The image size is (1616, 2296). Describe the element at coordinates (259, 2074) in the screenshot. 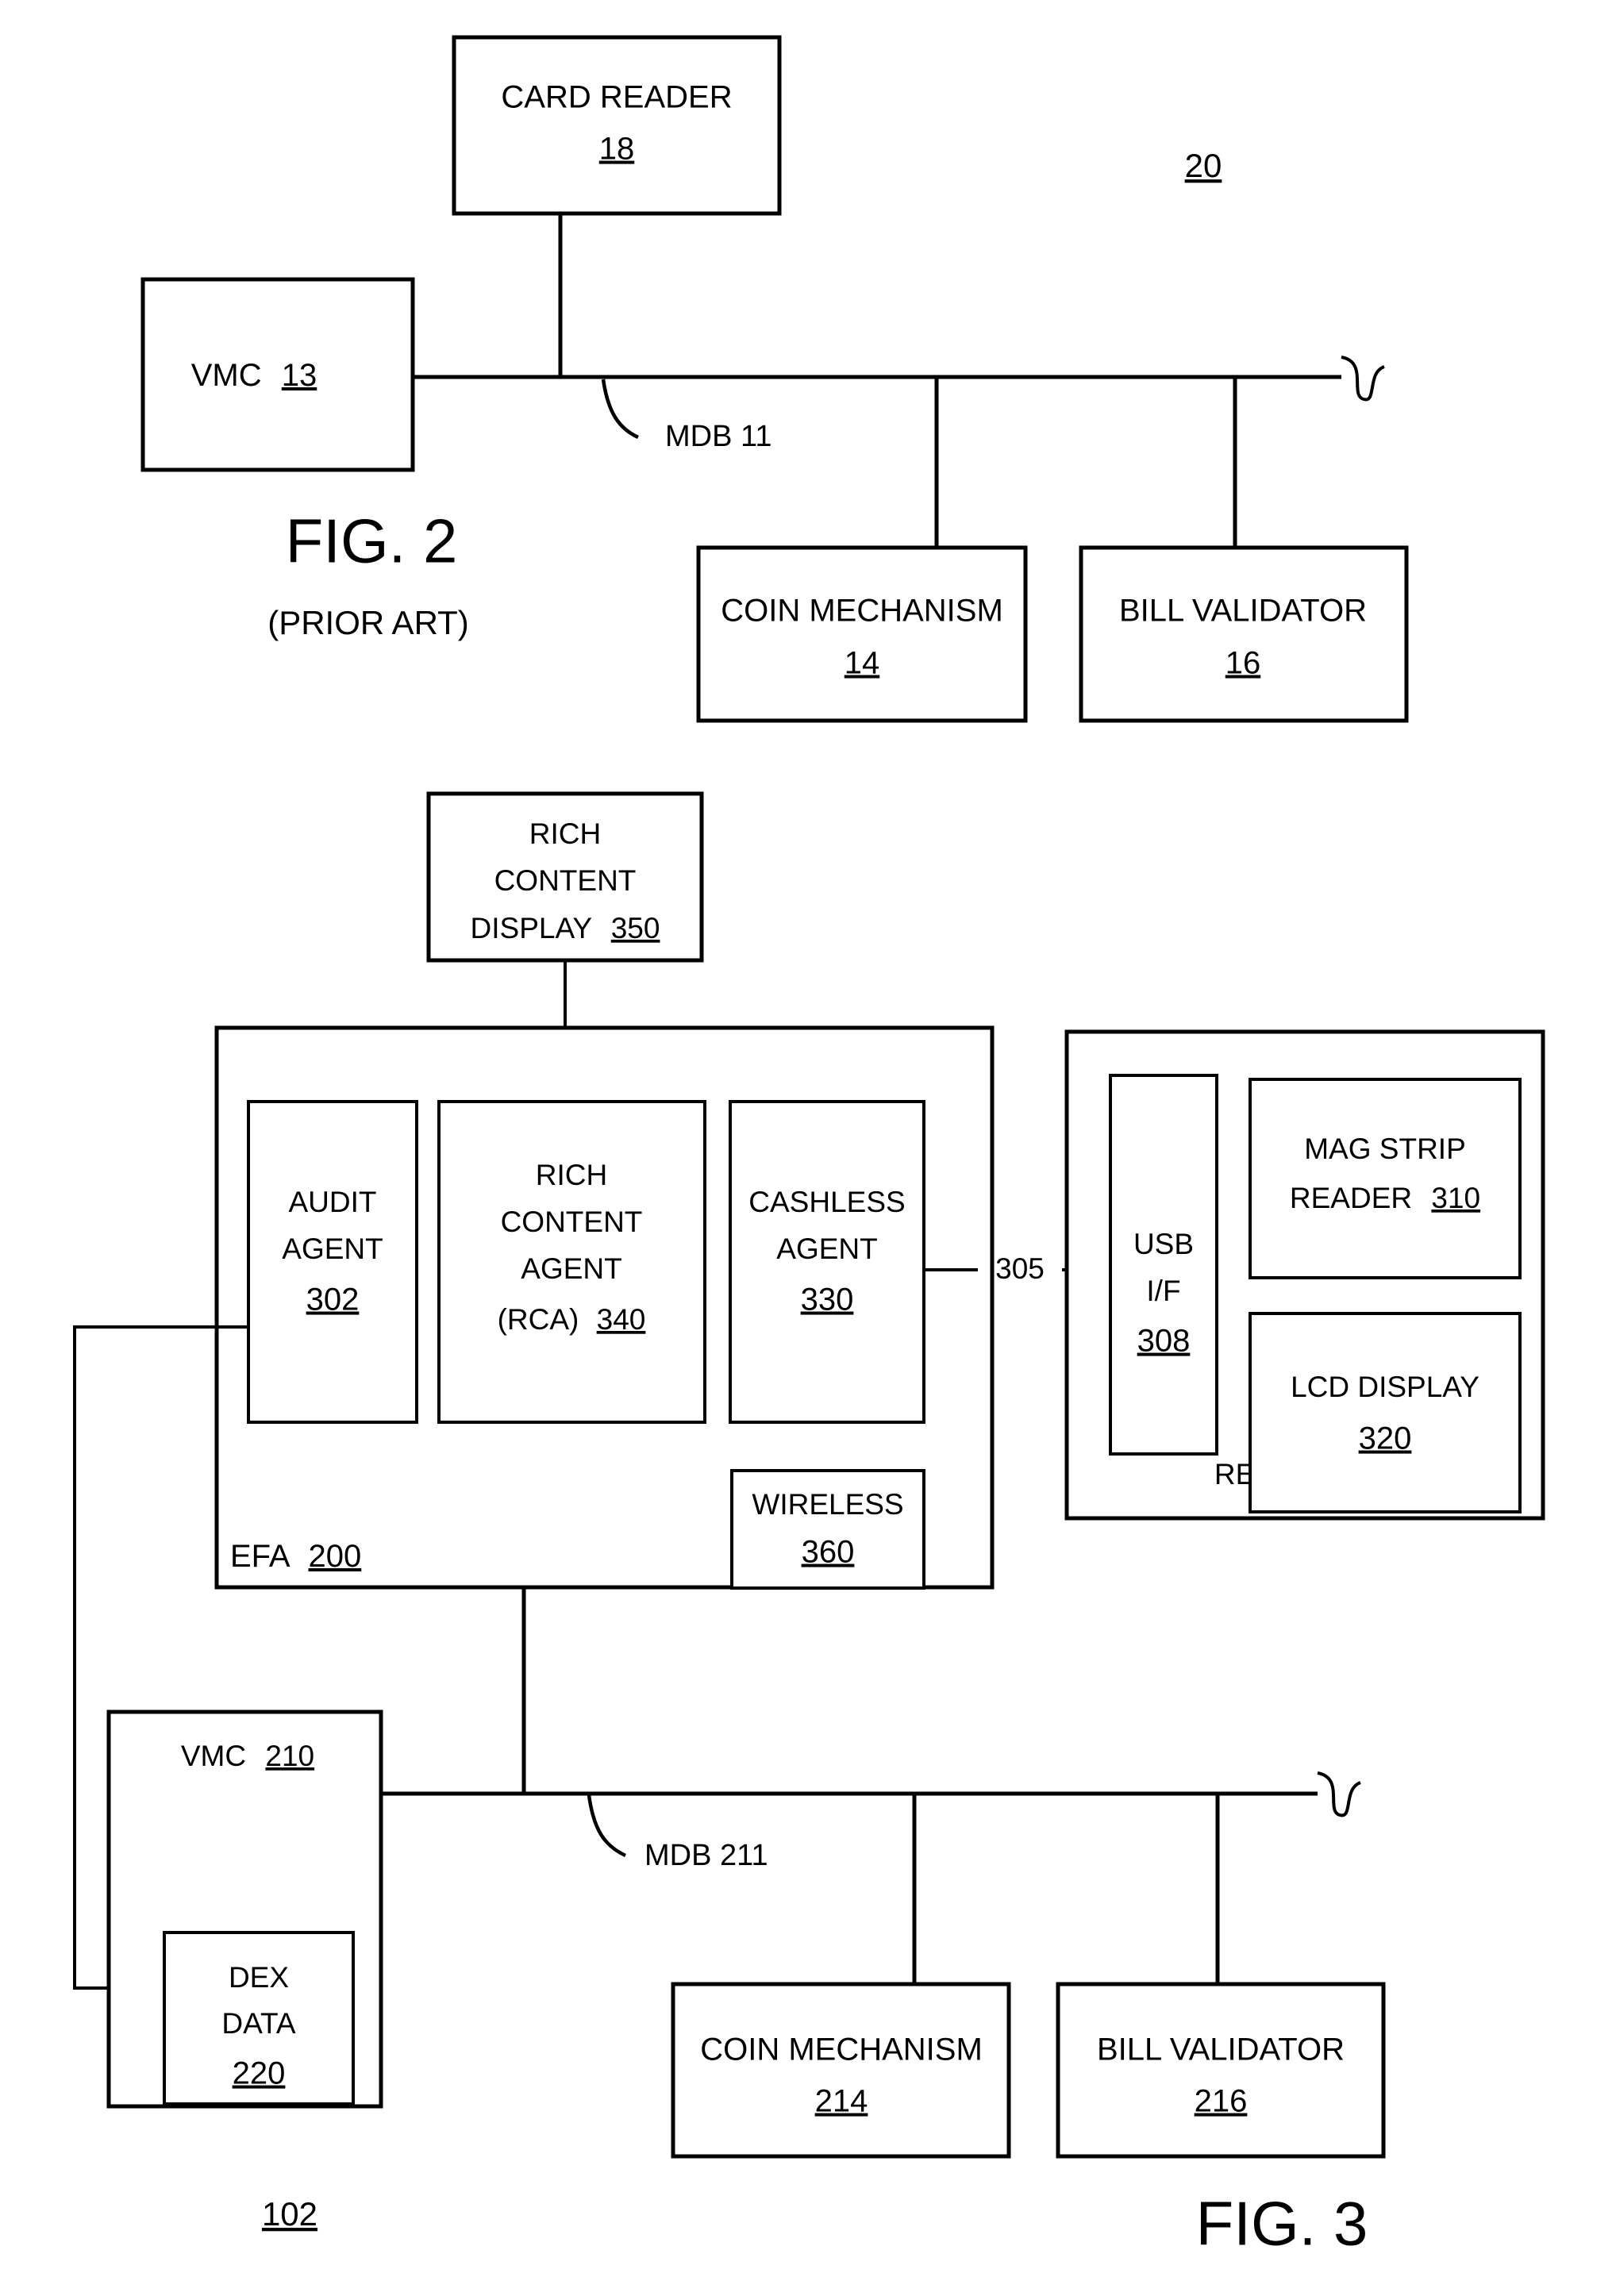

I see `dex-data-ref: 220` at that location.